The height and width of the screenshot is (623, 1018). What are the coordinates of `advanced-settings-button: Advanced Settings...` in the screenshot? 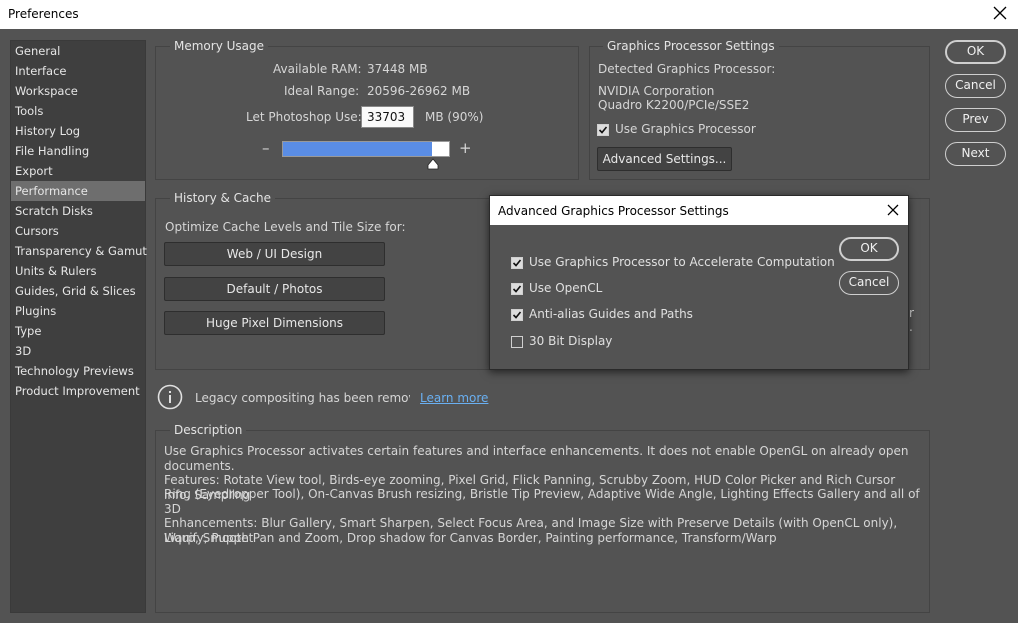 It's located at (664, 159).